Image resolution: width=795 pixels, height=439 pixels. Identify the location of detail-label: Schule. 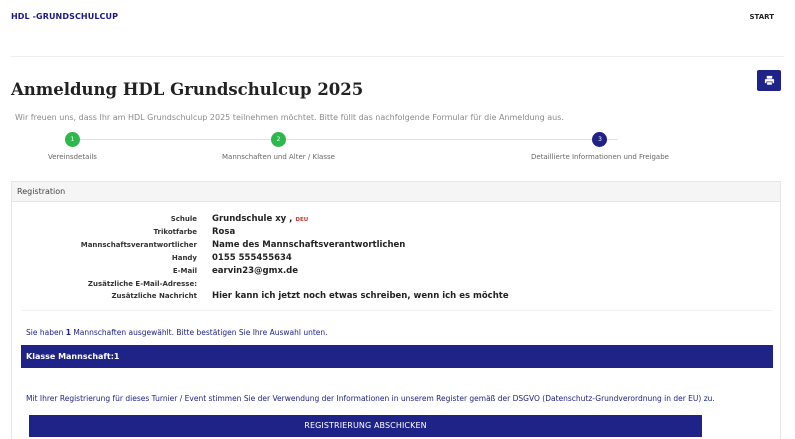
(183, 219).